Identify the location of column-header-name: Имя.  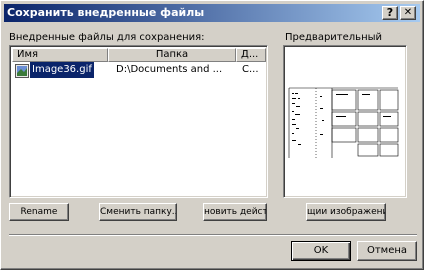
(60, 55).